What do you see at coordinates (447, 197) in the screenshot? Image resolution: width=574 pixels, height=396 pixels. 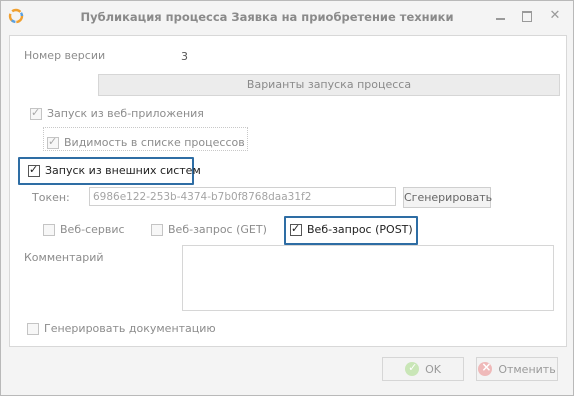 I see `generate-token-button: Сгенерировать` at bounding box center [447, 197].